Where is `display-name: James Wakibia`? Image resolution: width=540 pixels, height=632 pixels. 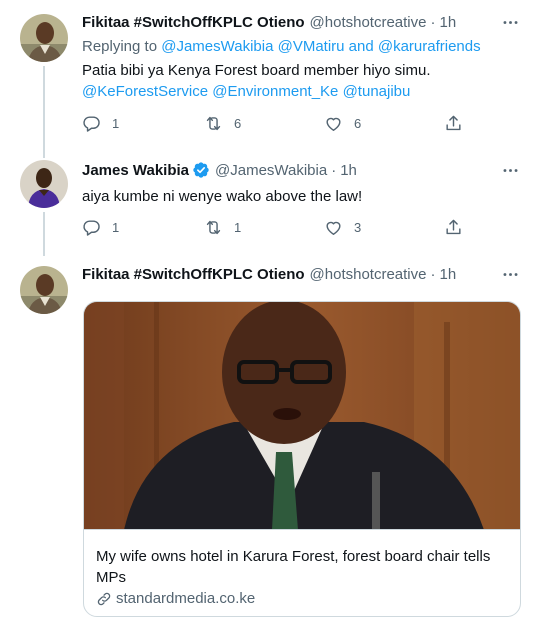
display-name: James Wakibia is located at coordinates (135, 170).